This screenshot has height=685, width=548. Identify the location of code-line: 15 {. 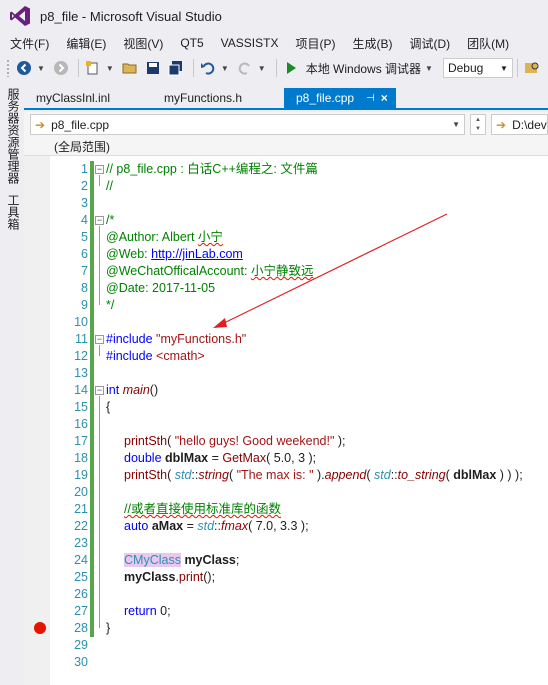
(286, 407).